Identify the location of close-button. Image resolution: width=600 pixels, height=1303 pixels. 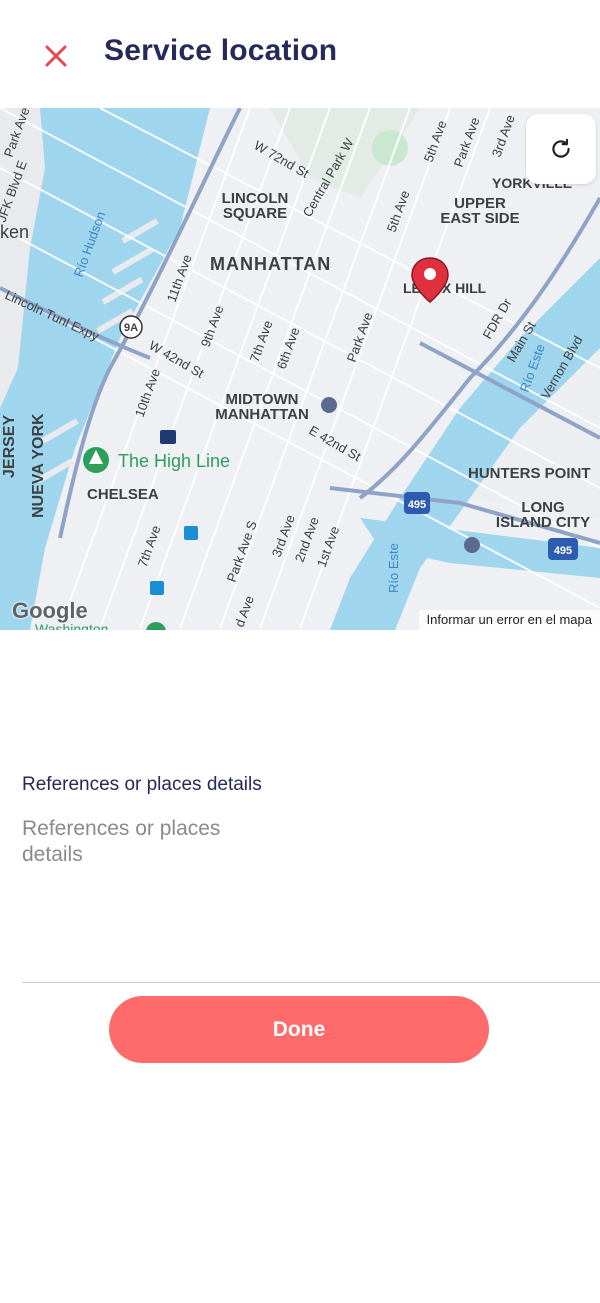
(56, 56).